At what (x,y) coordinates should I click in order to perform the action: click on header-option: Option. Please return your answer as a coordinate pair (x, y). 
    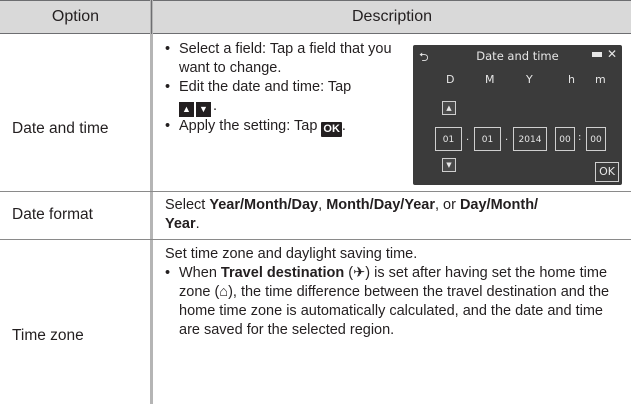
    Looking at the image, I should click on (75, 16).